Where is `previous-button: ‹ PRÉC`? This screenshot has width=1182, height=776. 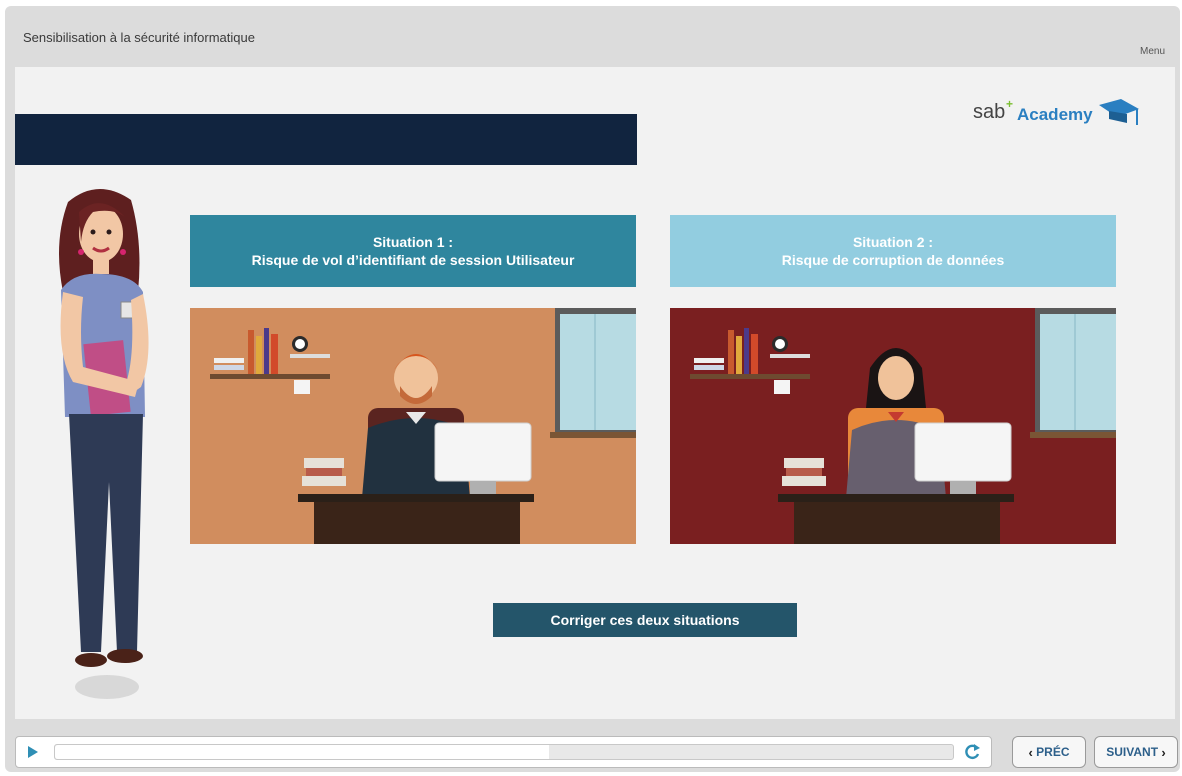
previous-button: ‹ PRÉC is located at coordinates (1049, 752).